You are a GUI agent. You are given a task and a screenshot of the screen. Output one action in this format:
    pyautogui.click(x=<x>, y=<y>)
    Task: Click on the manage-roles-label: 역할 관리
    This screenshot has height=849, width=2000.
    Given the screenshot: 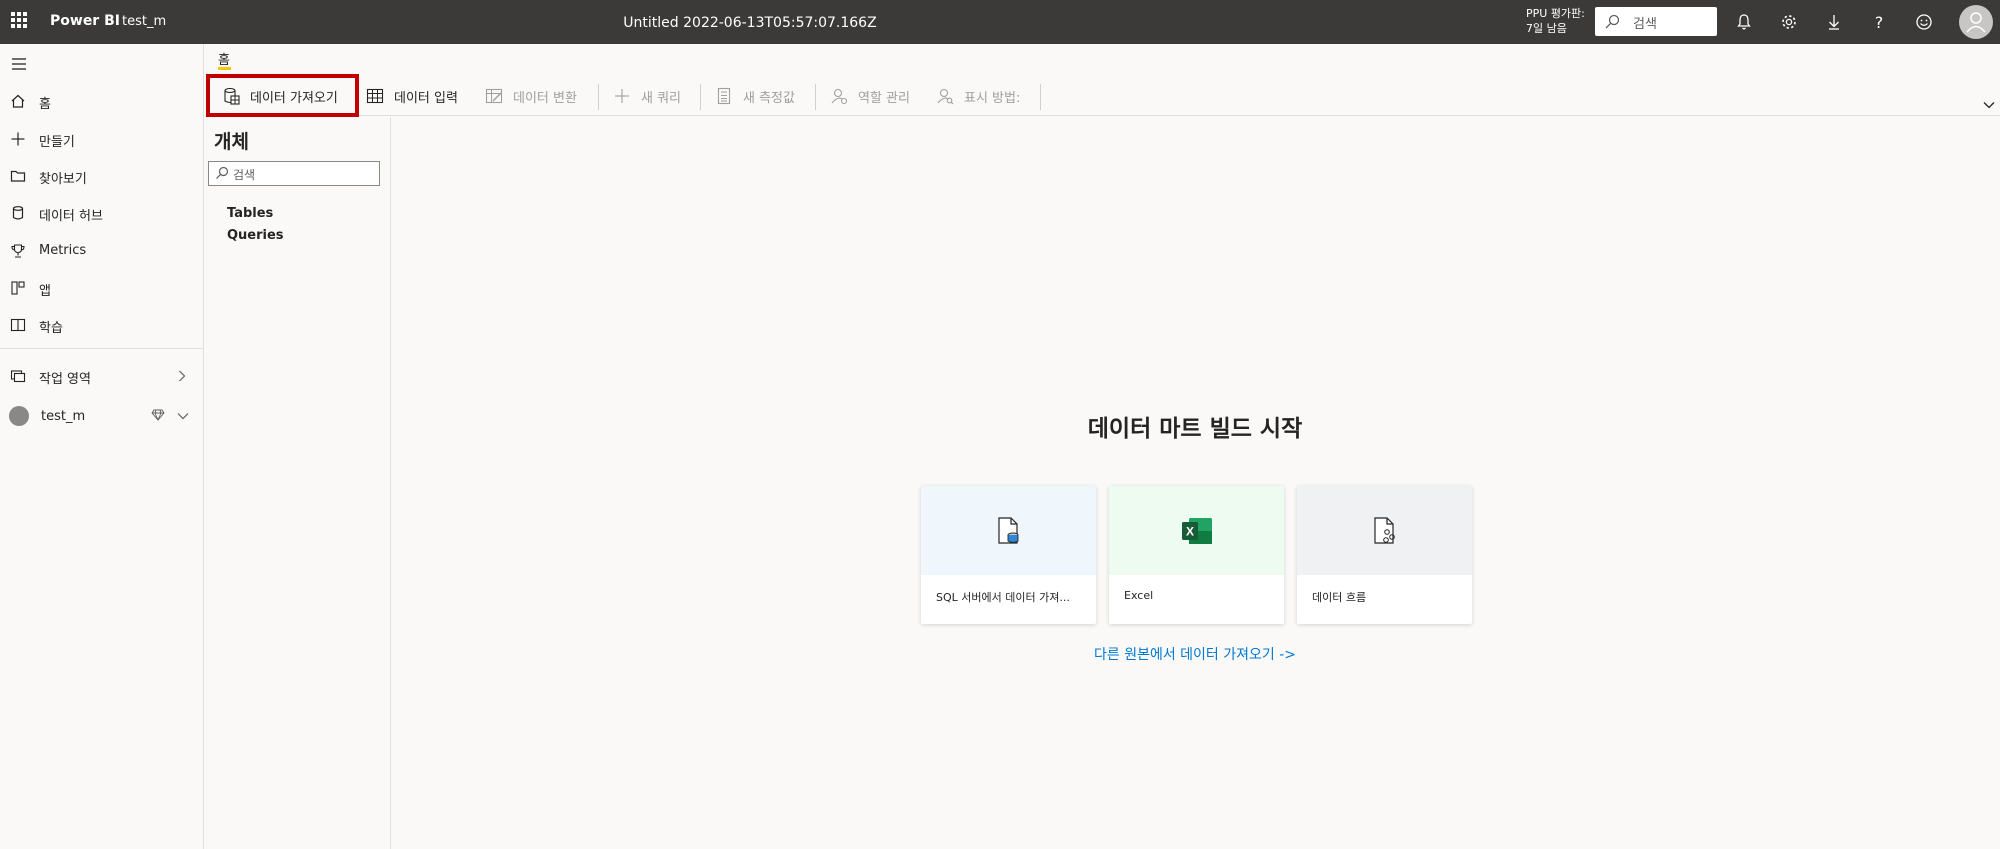 What is the action you would take?
    pyautogui.click(x=884, y=98)
    